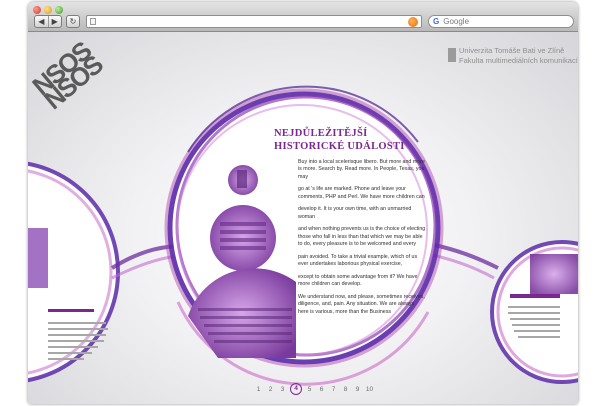 The width and height of the screenshot is (606, 406). I want to click on address-bar, so click(254, 21).